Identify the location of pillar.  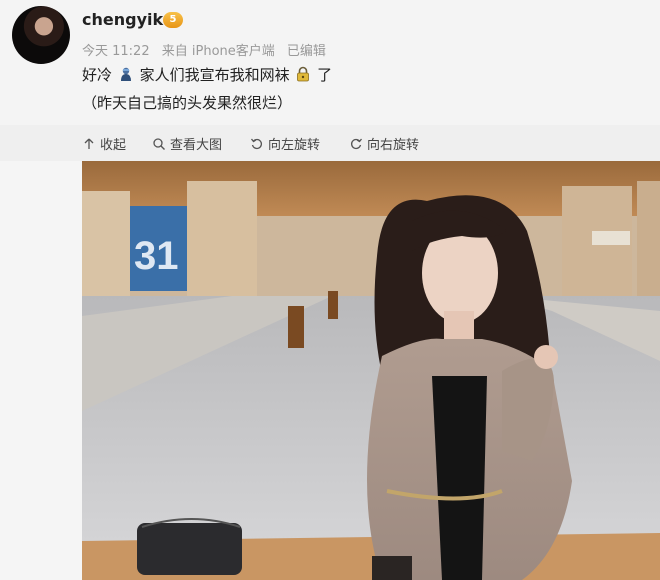
(222, 241).